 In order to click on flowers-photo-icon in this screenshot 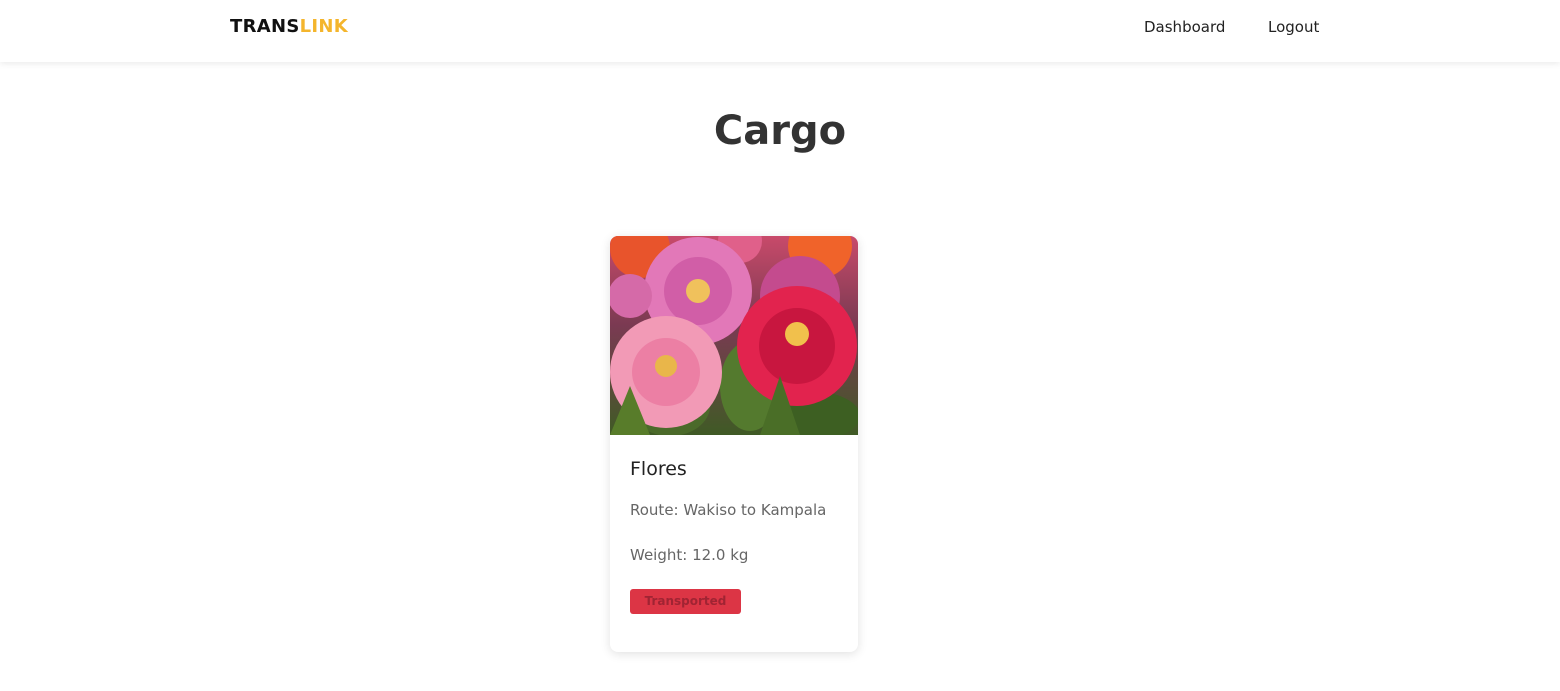, I will do `click(734, 335)`.